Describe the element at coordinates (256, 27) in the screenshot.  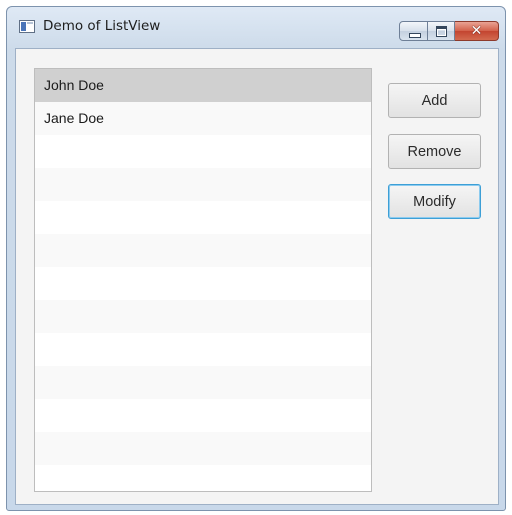
I see `title-bar: Demo of ListView ✕` at that location.